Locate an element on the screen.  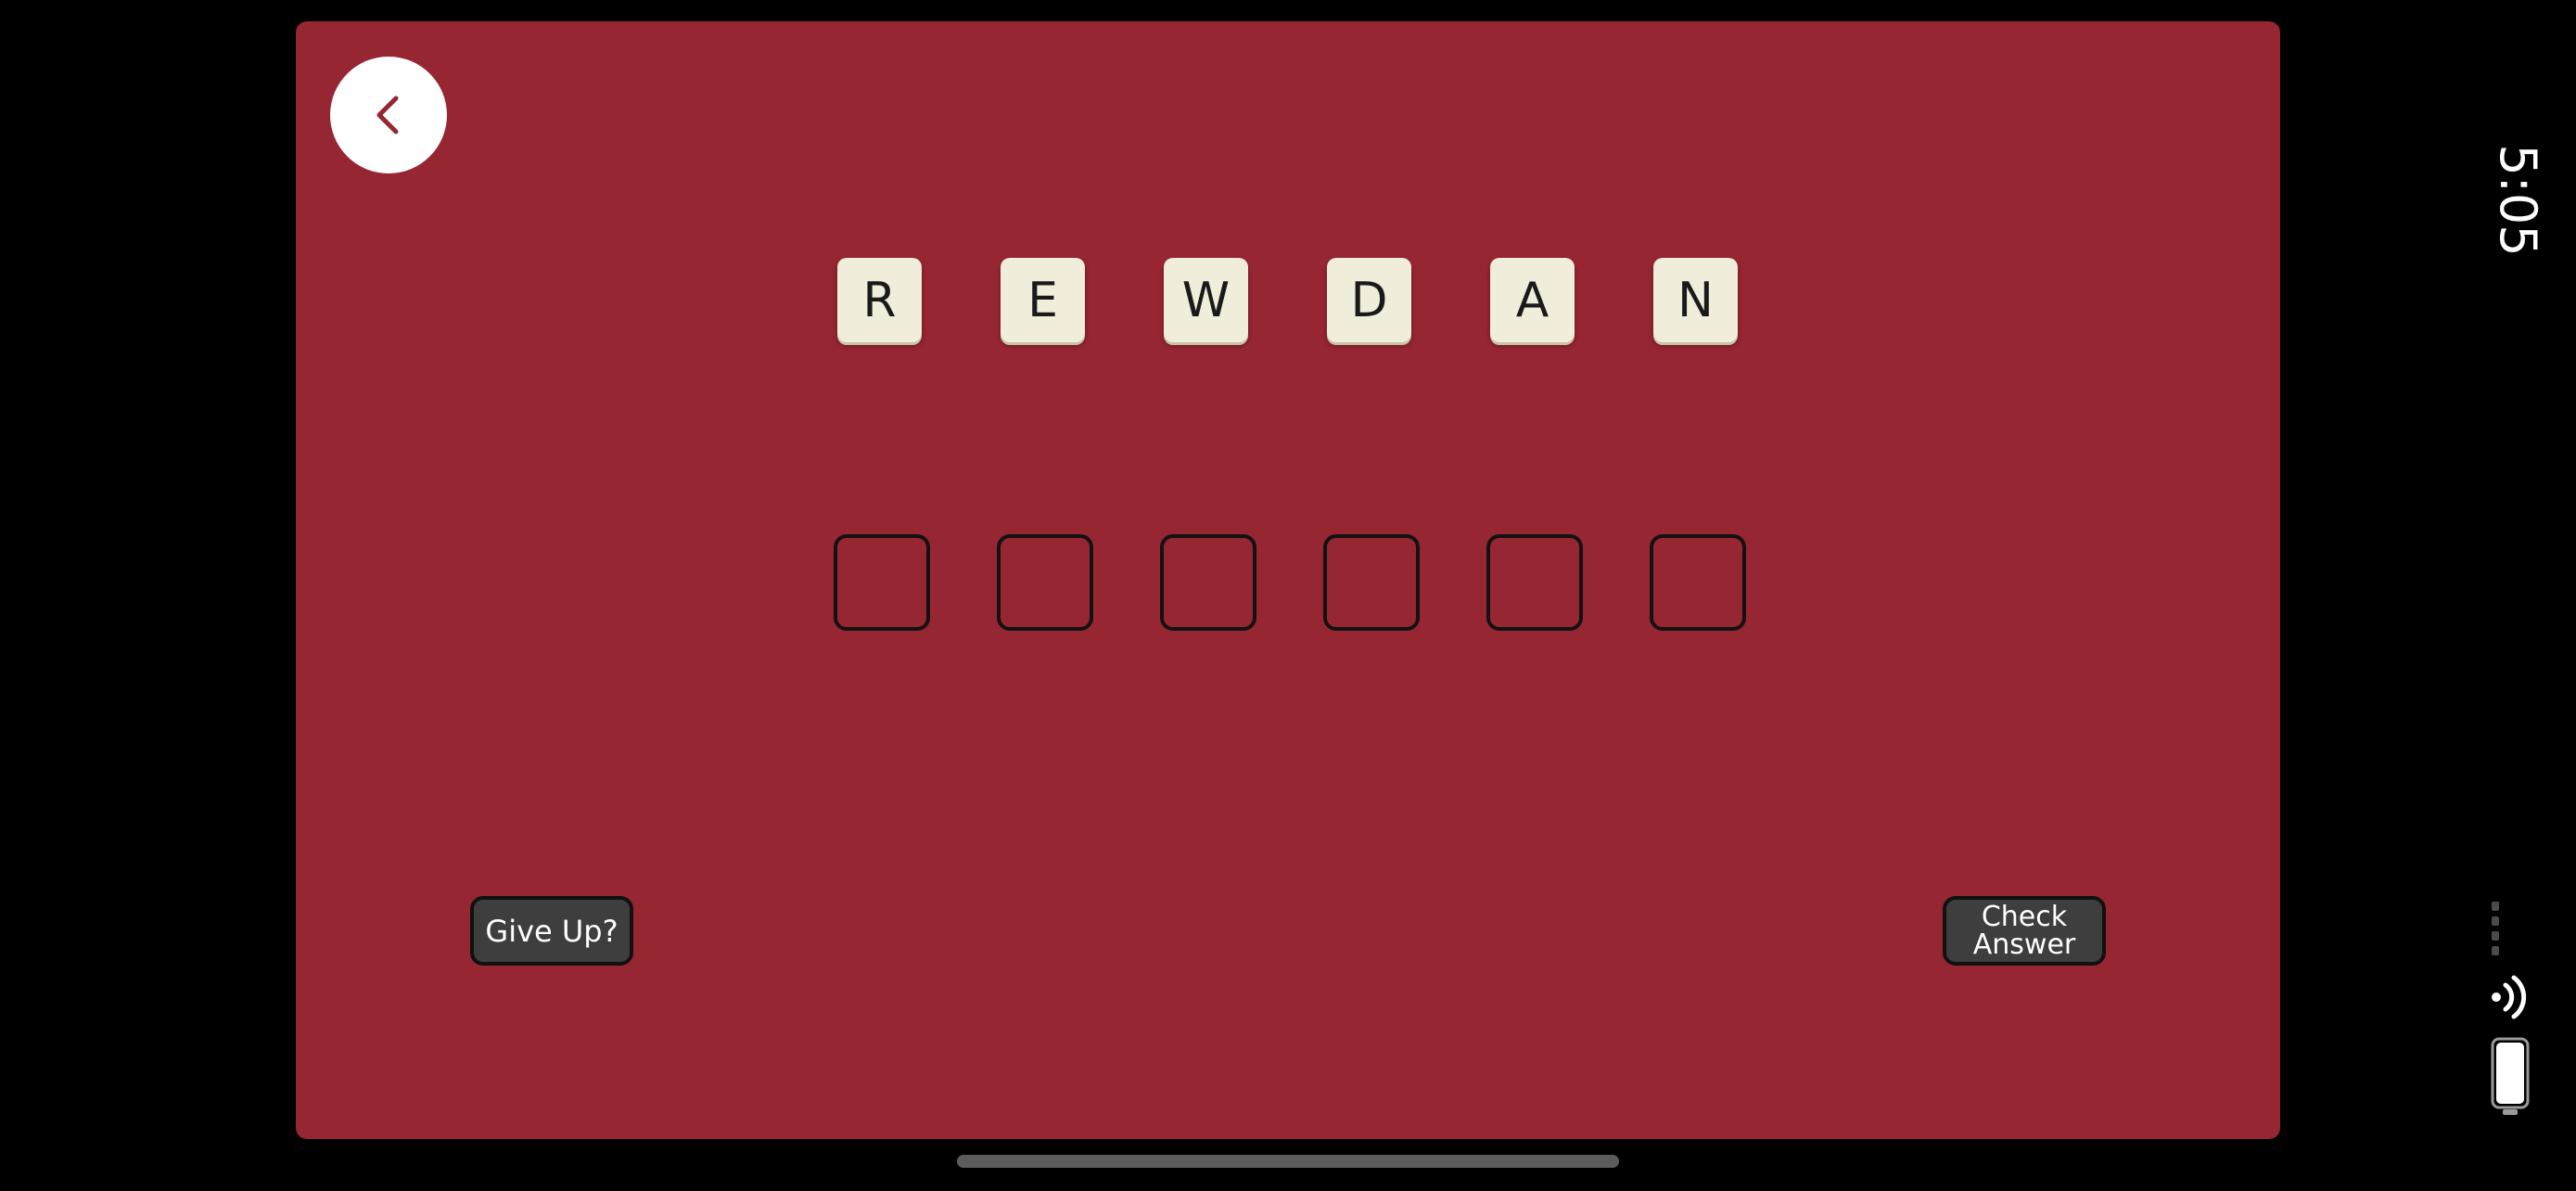
status-time: 5:05 is located at coordinates (2518, 200).